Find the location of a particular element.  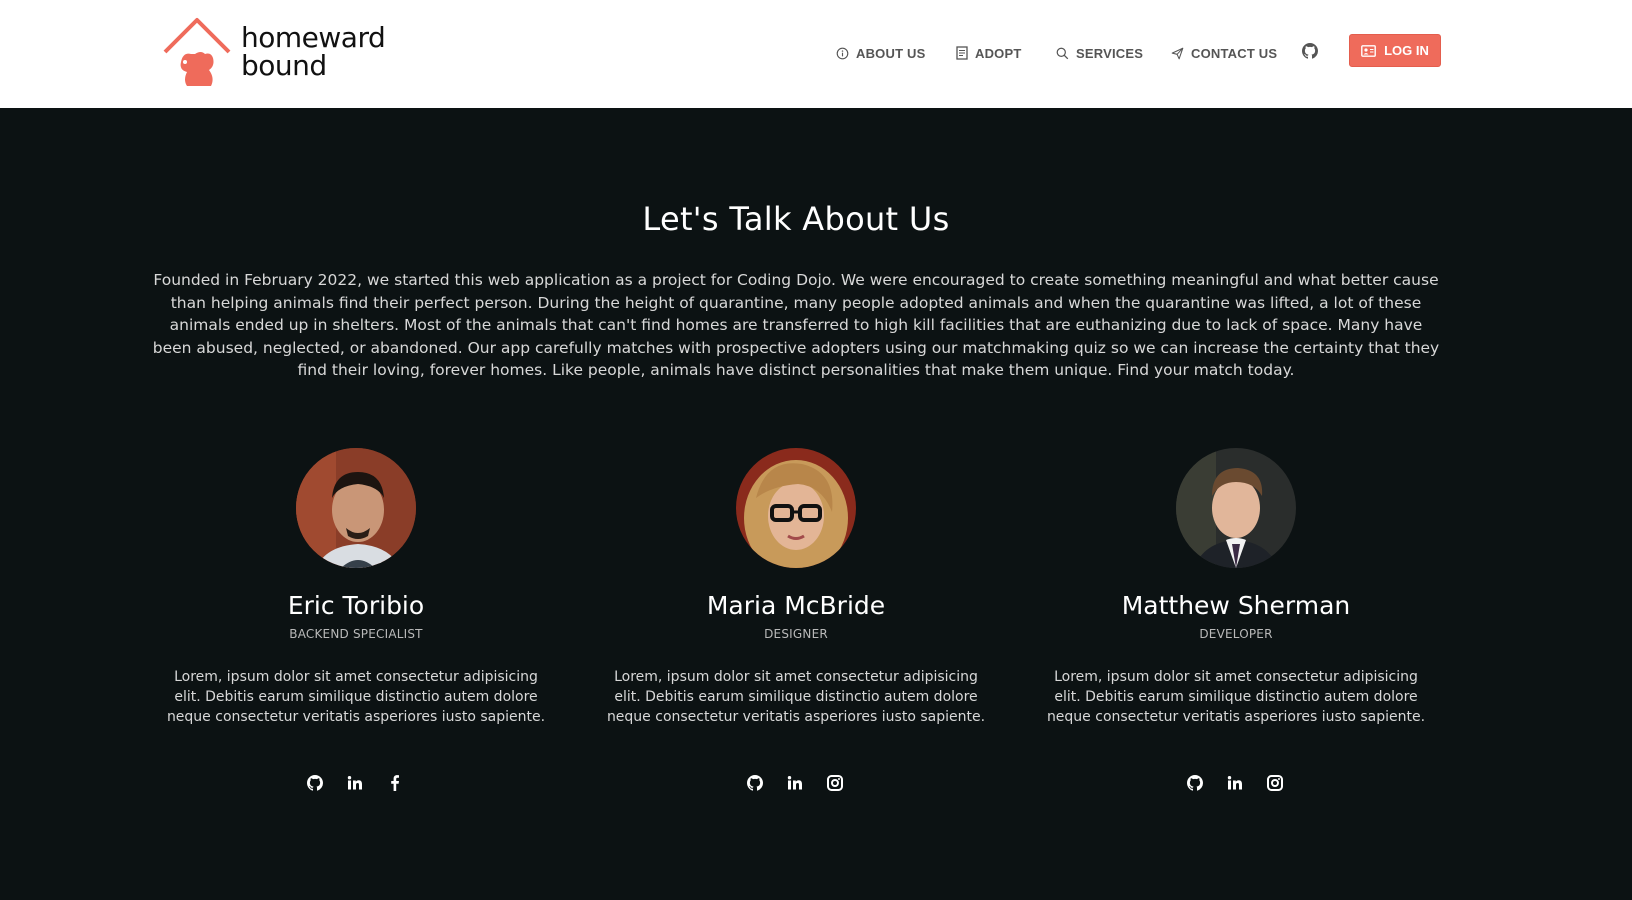

id-card-icon is located at coordinates (1369, 50).